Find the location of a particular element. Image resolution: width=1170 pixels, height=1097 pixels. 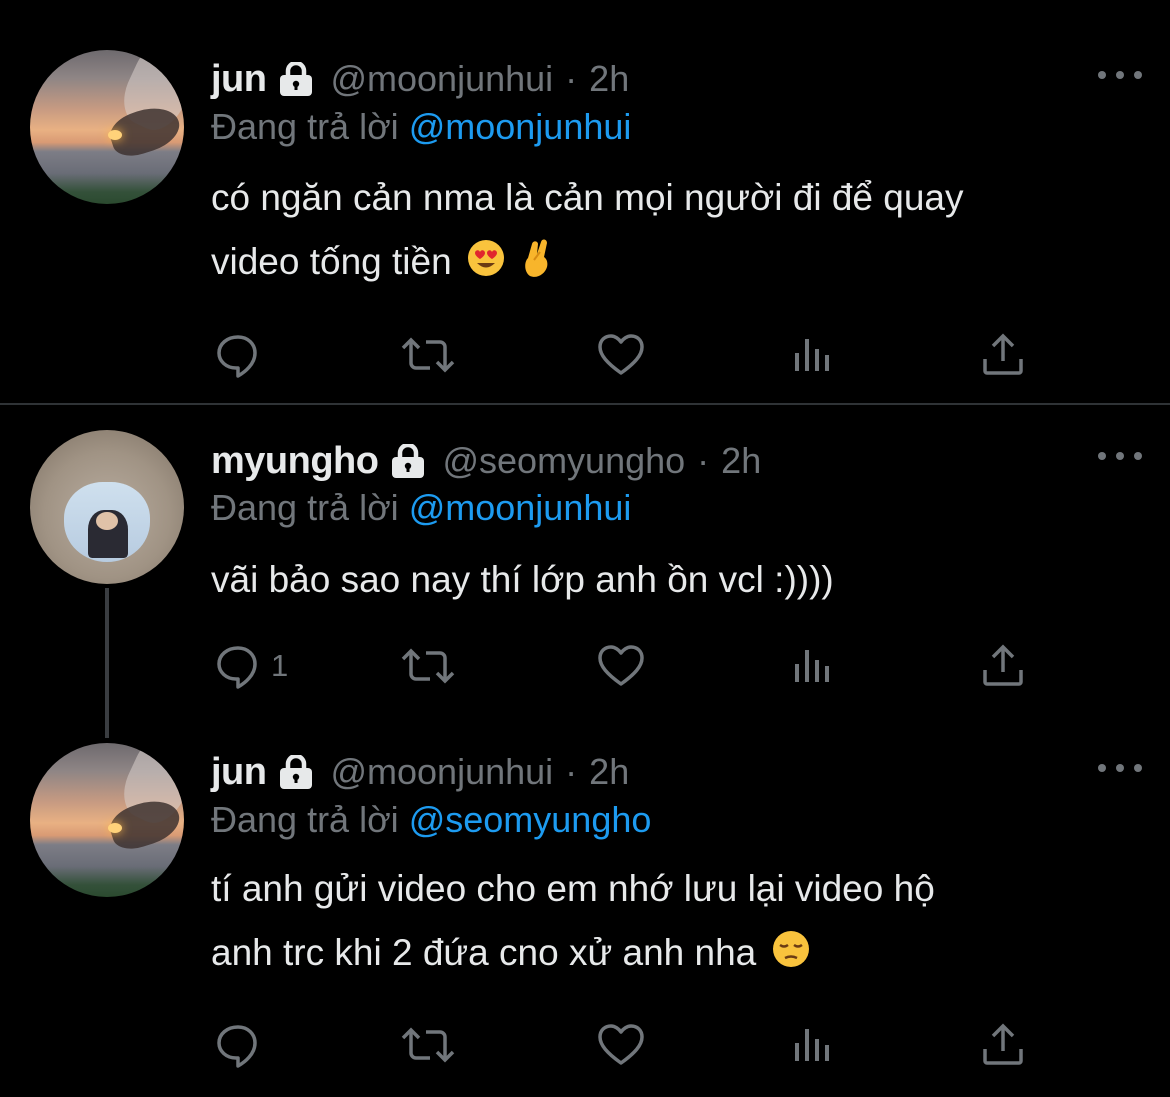

tweet-text: vãi bảo sao nay thí lớp anh ồn vcl :)))) is located at coordinates (522, 579).